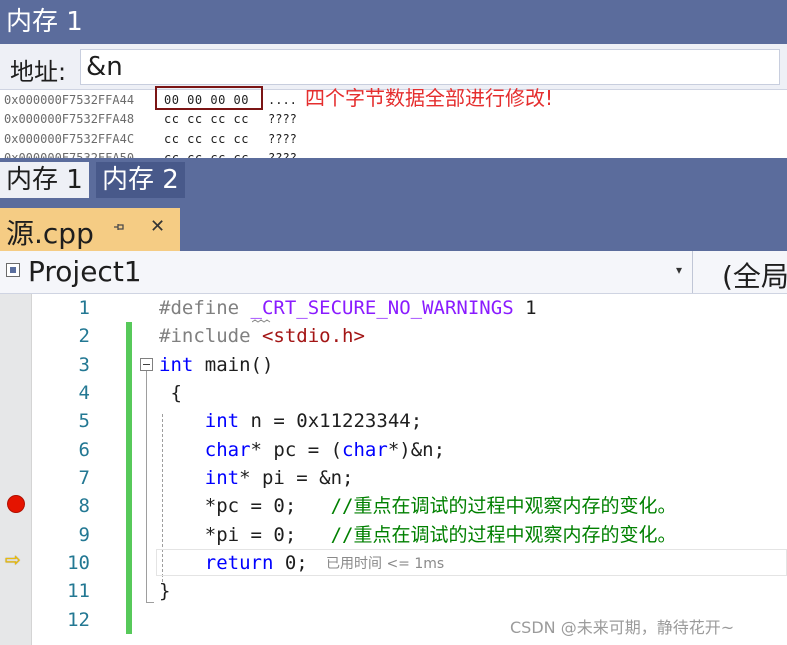  What do you see at coordinates (393, 22) in the screenshot?
I see `memory-window-title: 内存 1` at bounding box center [393, 22].